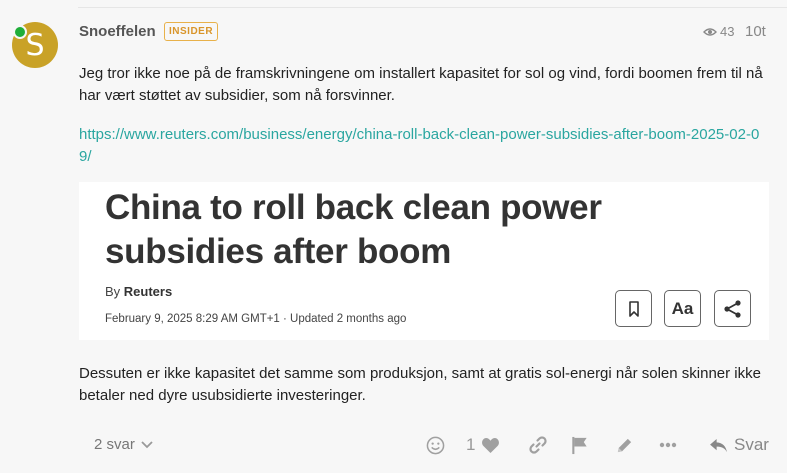  I want to click on bookmark-button, so click(633, 308).